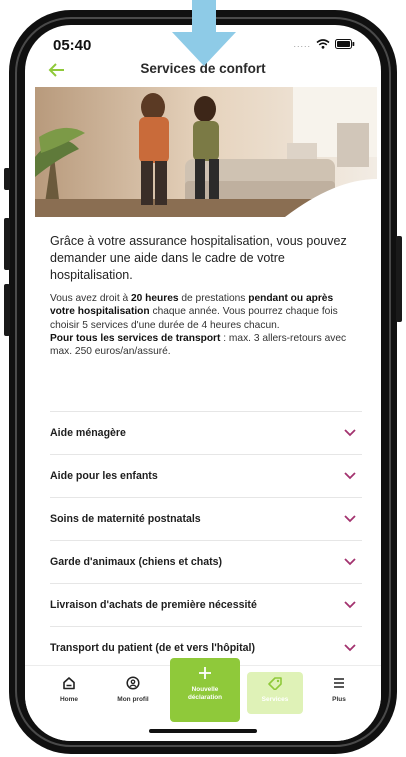 The image size is (406, 757). I want to click on pointer-arrow-icon, so click(204, 33).